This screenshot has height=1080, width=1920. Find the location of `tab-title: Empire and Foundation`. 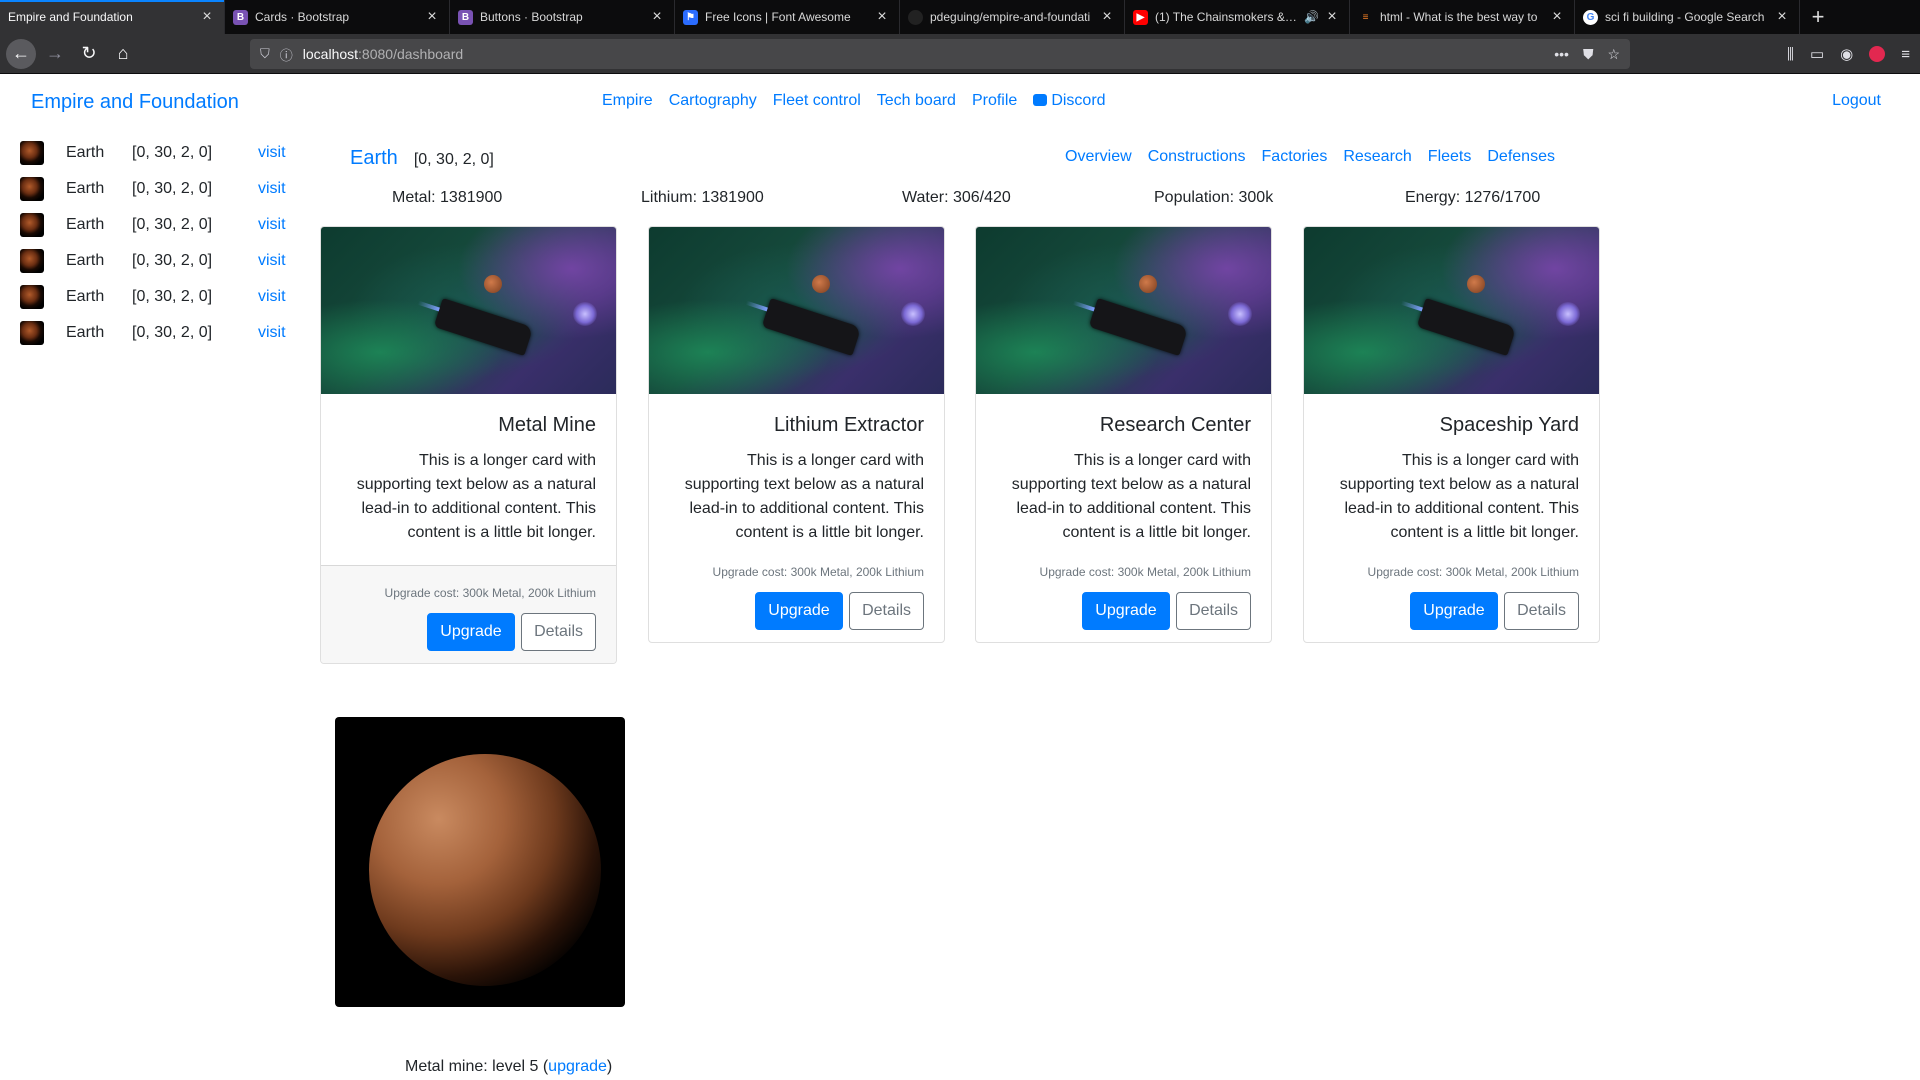

tab-title: Empire and Foundation is located at coordinates (70, 17).